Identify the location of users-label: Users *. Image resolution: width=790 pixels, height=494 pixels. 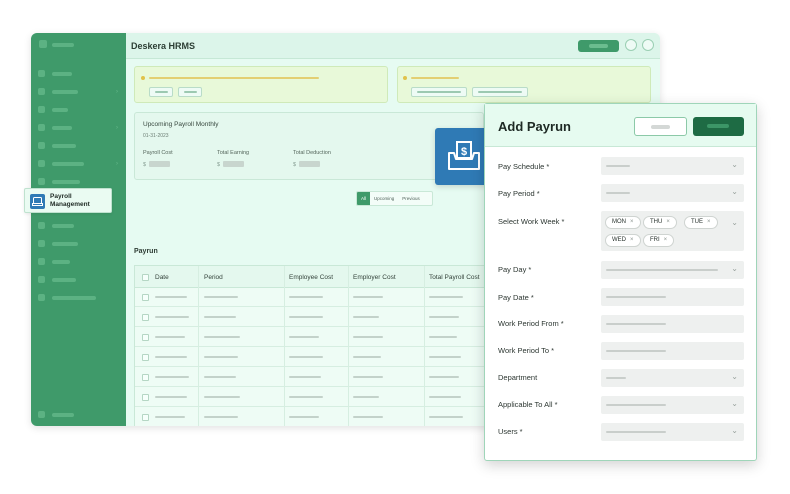
(510, 431).